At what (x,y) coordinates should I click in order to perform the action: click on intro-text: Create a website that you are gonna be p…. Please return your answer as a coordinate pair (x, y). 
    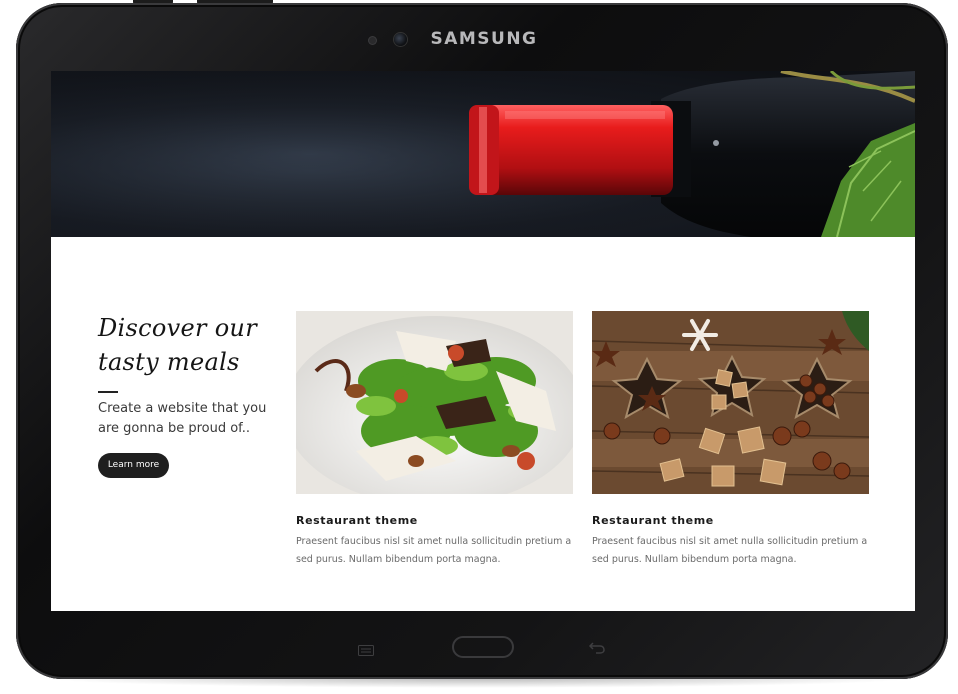
    Looking at the image, I should click on (182, 418).